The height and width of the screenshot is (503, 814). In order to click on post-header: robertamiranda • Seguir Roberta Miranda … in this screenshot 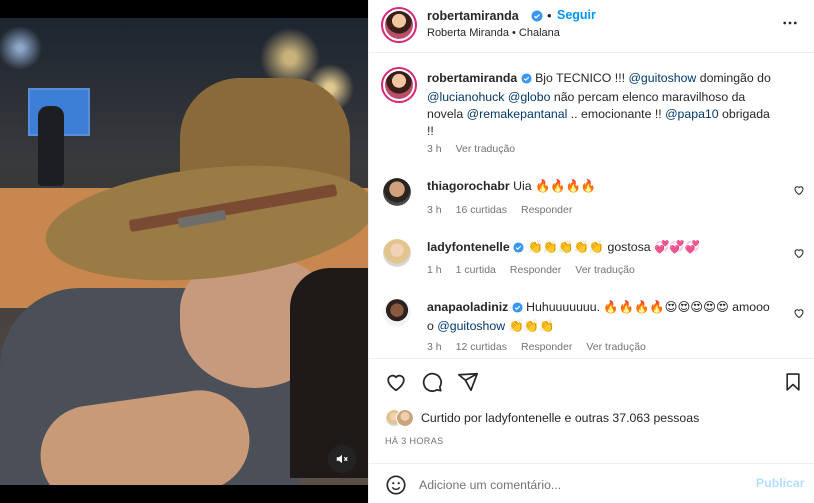, I will do `click(591, 26)`.